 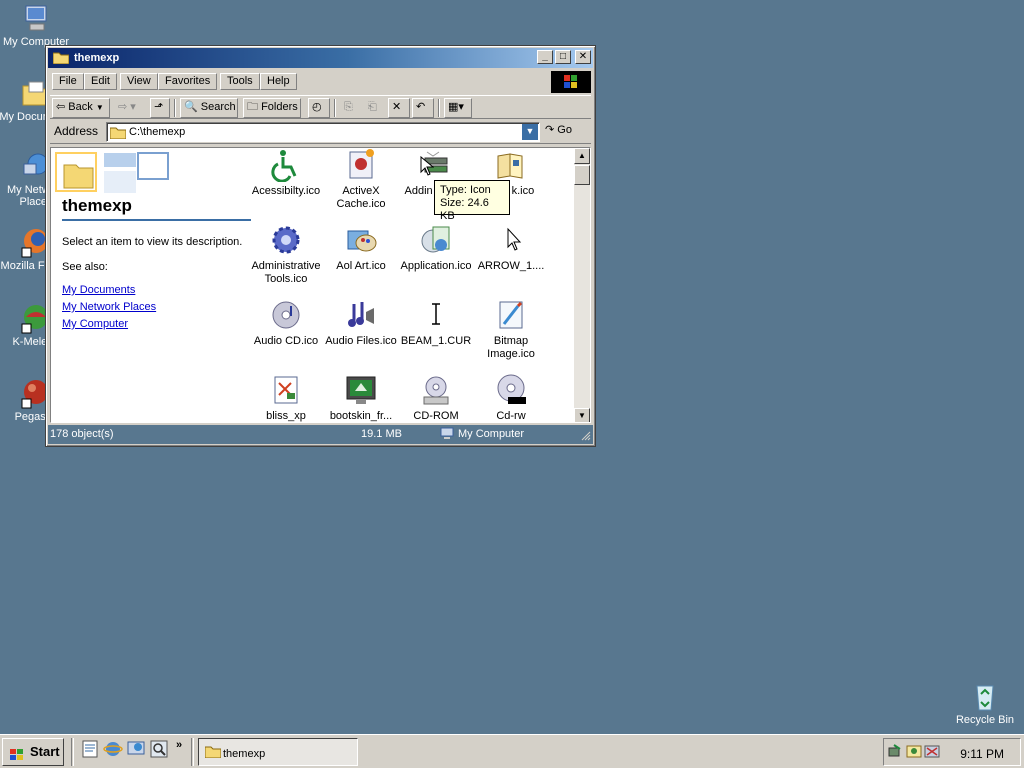 I want to click on file-item-accessibility: Acessibilty.ico, so click(x=286, y=173).